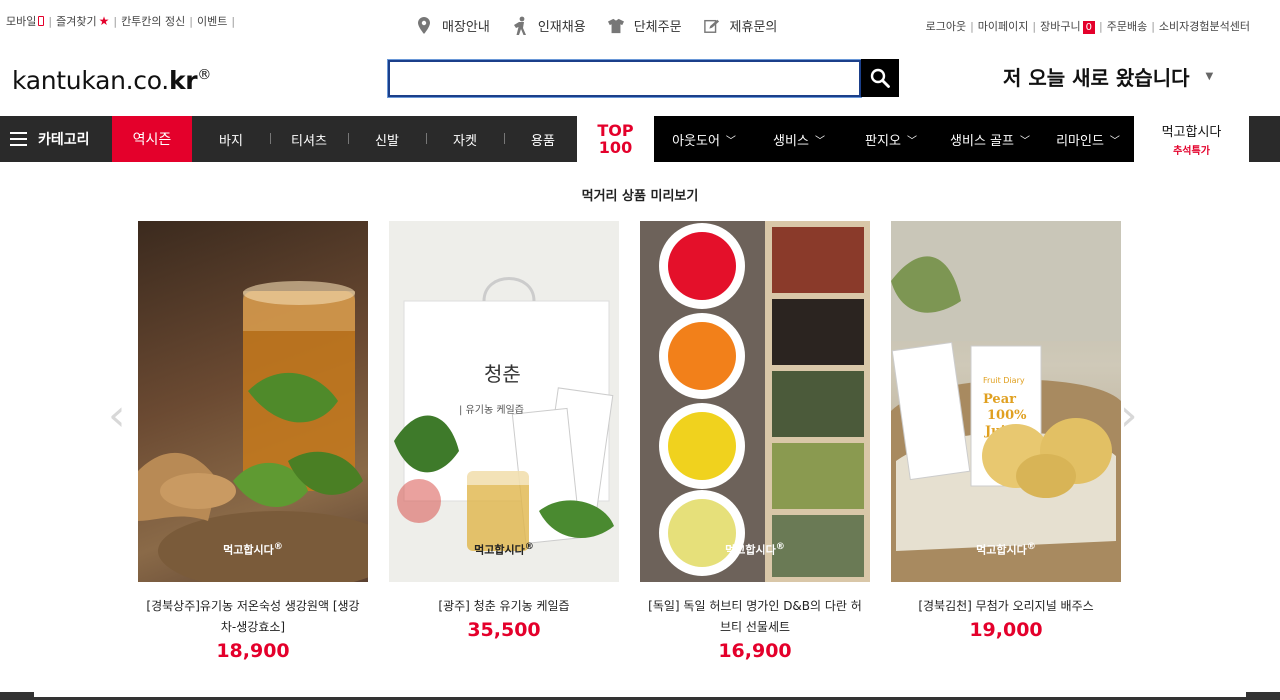 The image size is (1280, 700). Describe the element at coordinates (1204, 26) in the screenshot. I see `consumer-center-link: 소비자경험분석센터` at that location.